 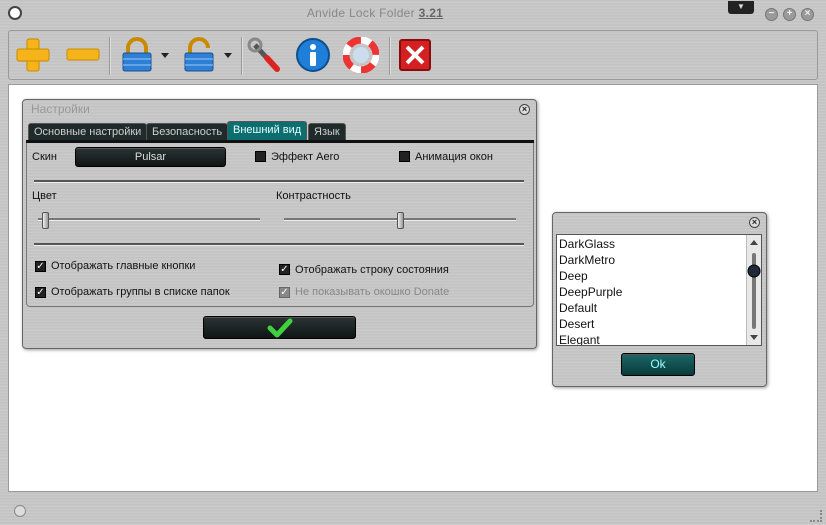 What do you see at coordinates (789, 14) in the screenshot?
I see `maximize-button: +` at bounding box center [789, 14].